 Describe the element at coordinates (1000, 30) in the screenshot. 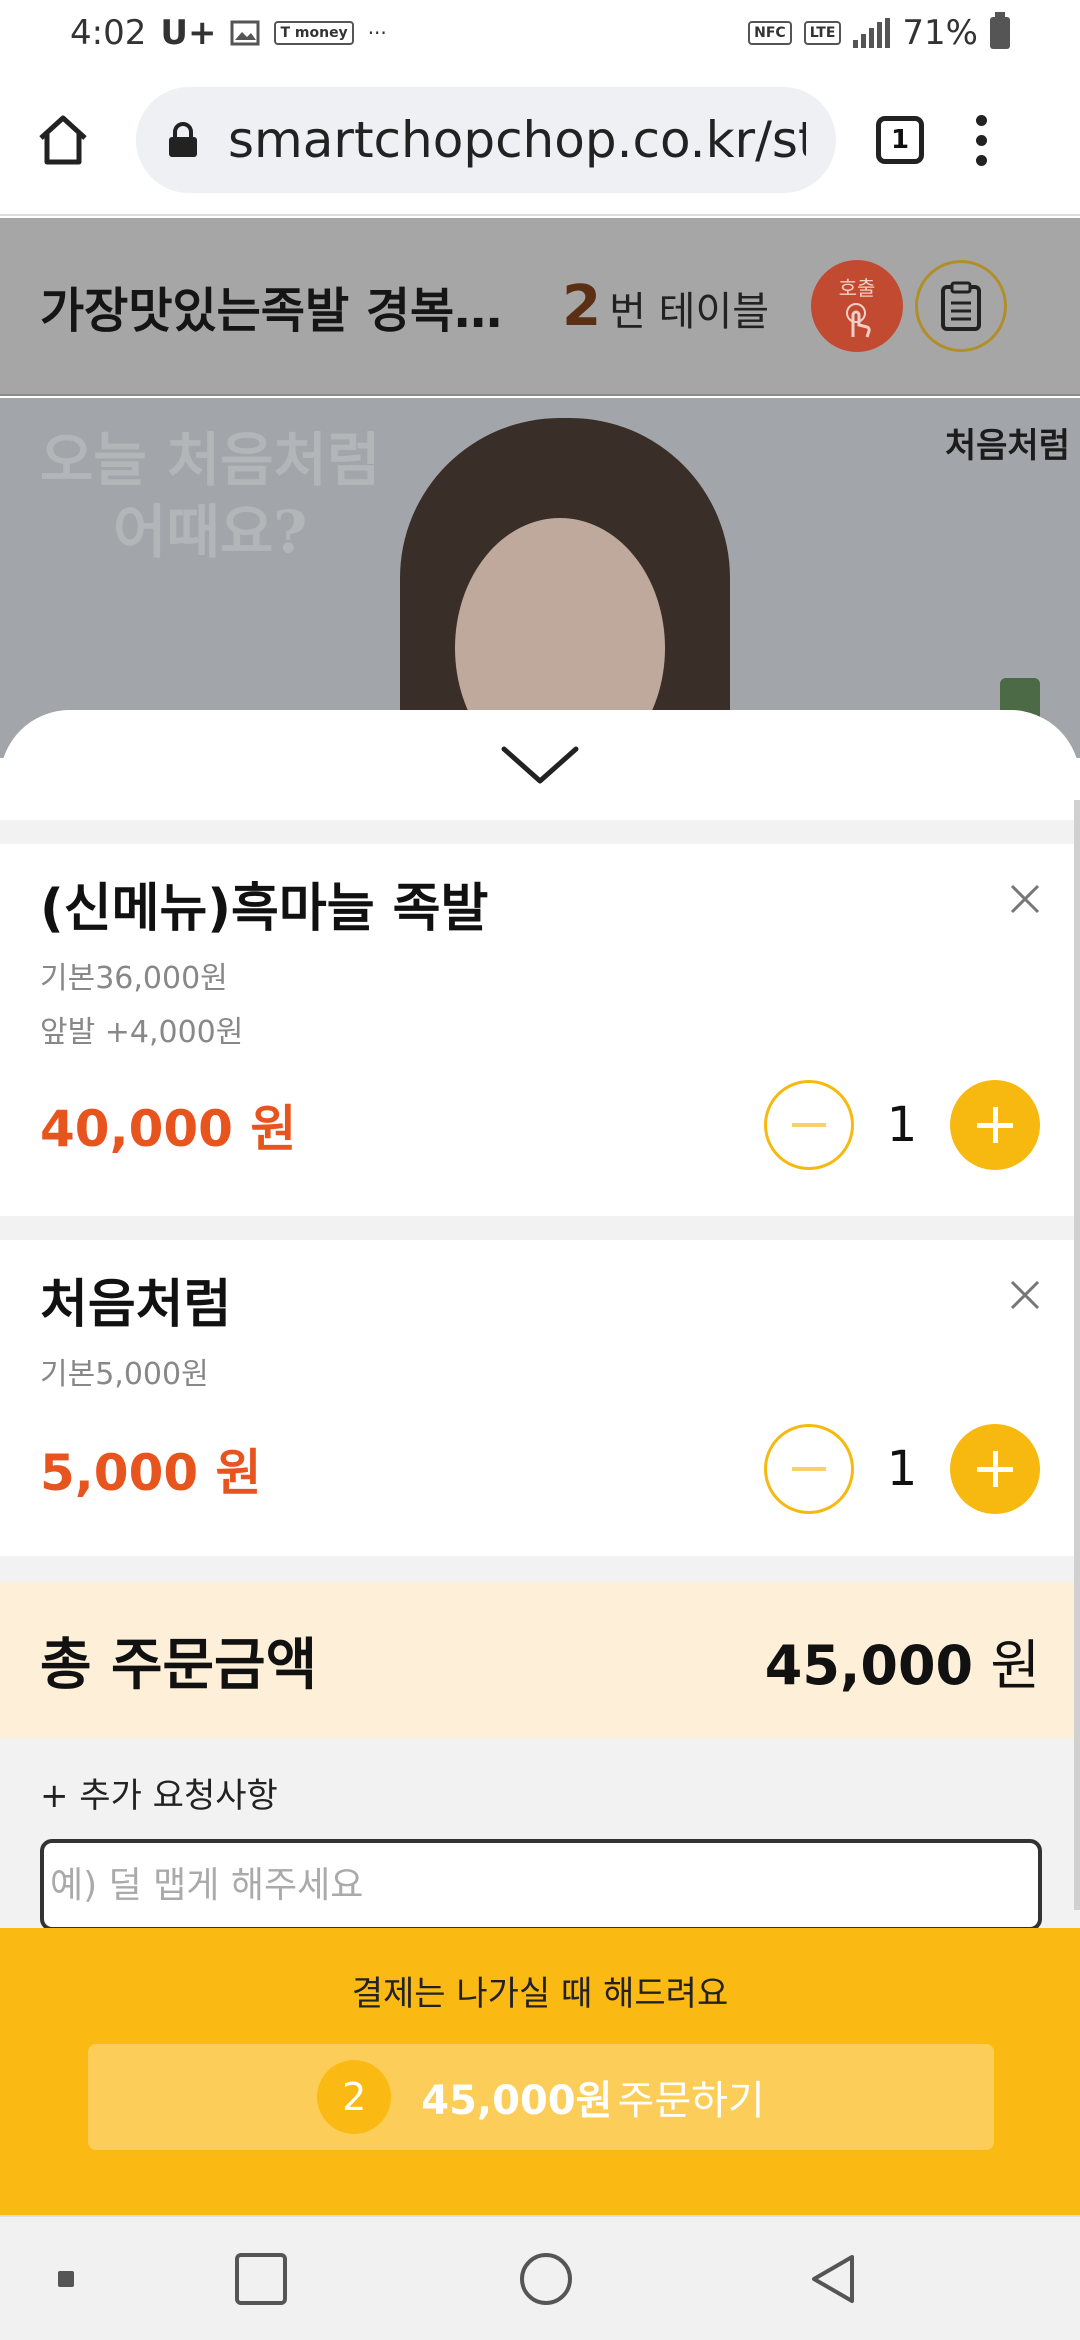

I see `battery-icon` at that location.